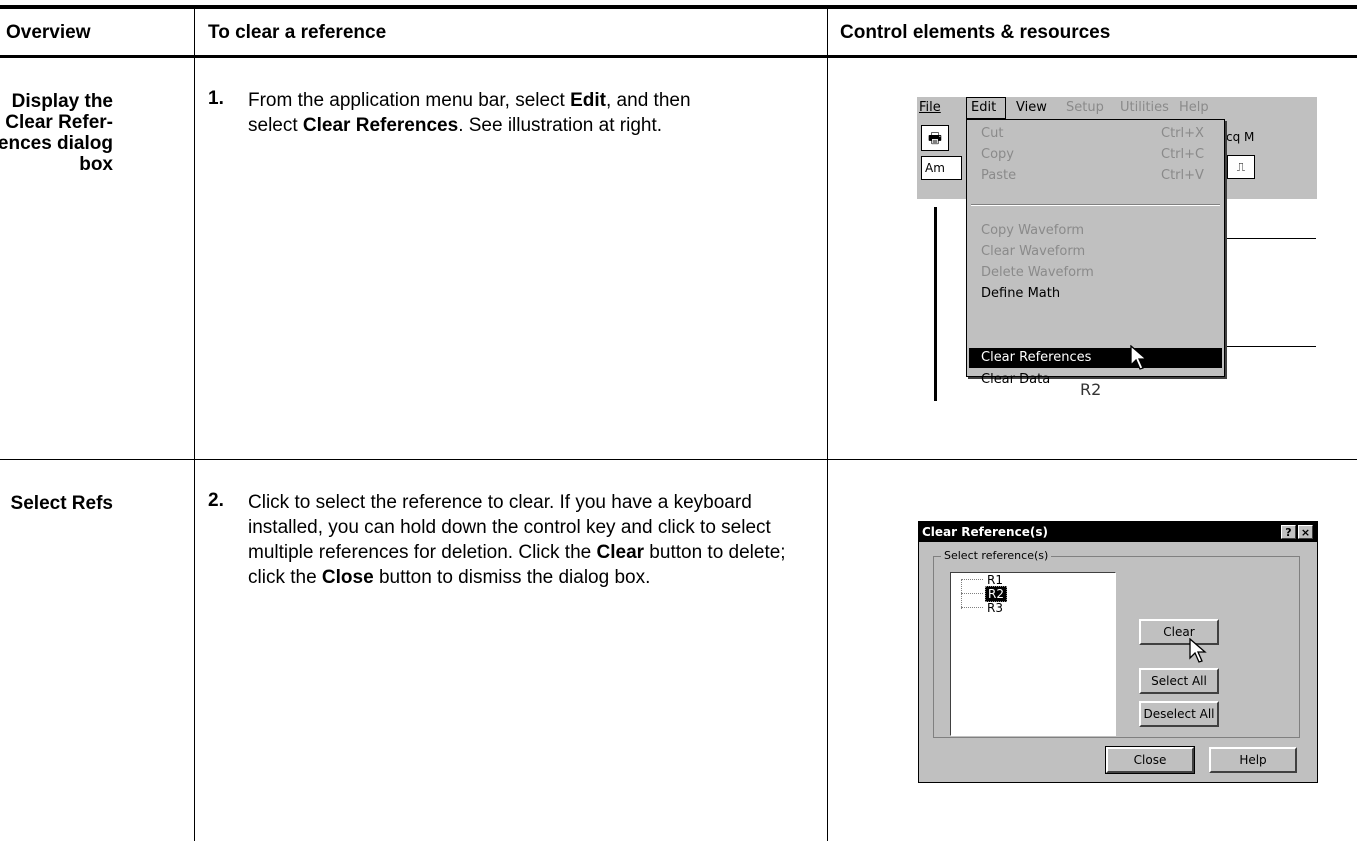 The image size is (1357, 841). I want to click on step2-bold-clear: Clear, so click(620, 552).